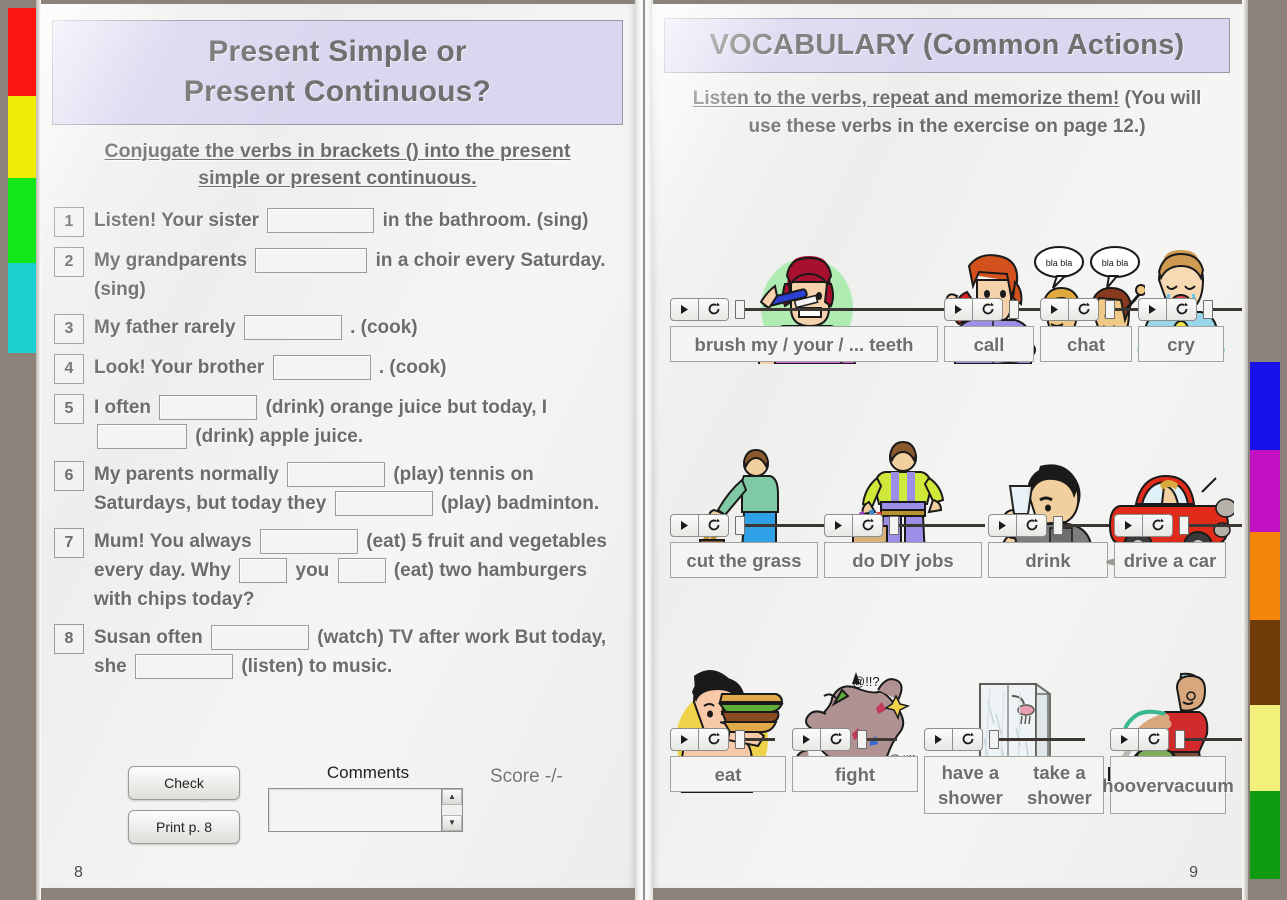 Image resolution: width=1287 pixels, height=900 pixels. Describe the element at coordinates (23, 220) in the screenshot. I see `tab-green` at that location.